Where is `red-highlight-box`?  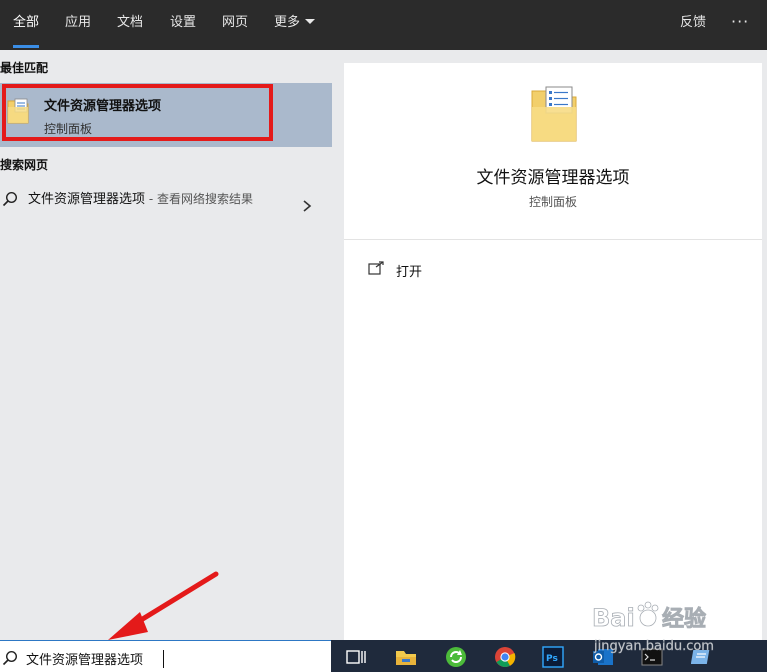
red-highlight-box is located at coordinates (137, 112).